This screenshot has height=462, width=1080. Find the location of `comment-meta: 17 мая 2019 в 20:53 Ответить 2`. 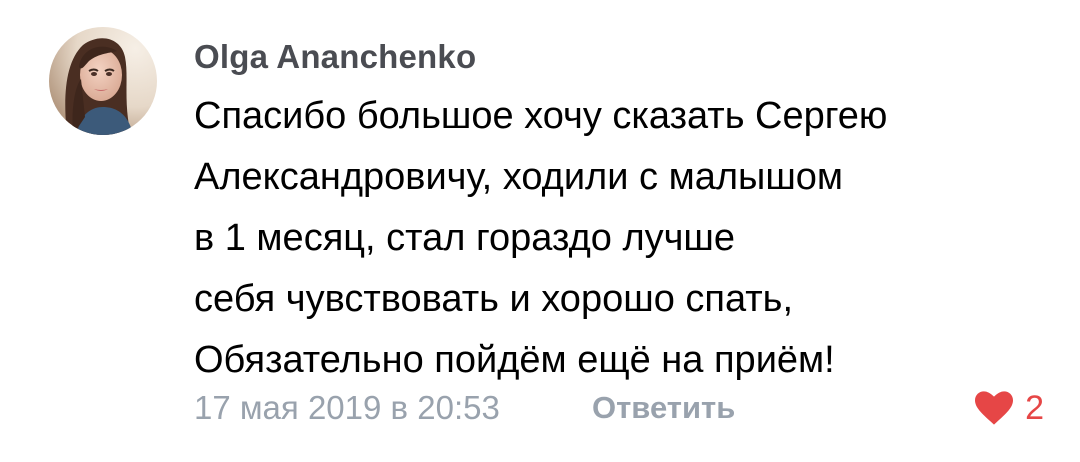

comment-meta: 17 мая 2019 в 20:53 Ответить 2 is located at coordinates (619, 408).